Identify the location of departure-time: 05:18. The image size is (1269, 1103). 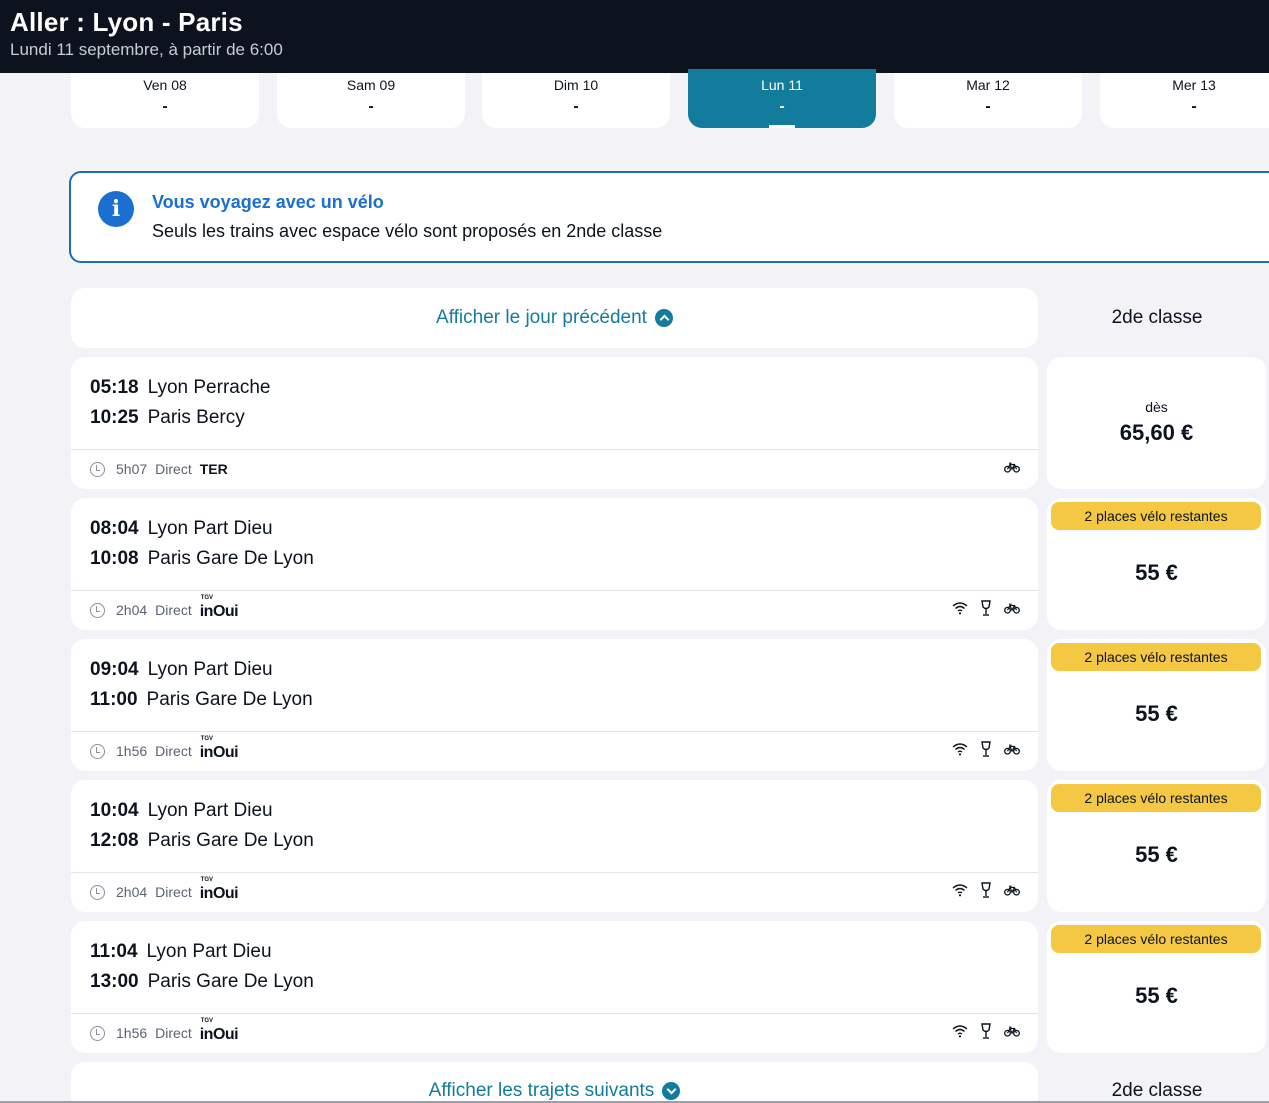
(114, 387).